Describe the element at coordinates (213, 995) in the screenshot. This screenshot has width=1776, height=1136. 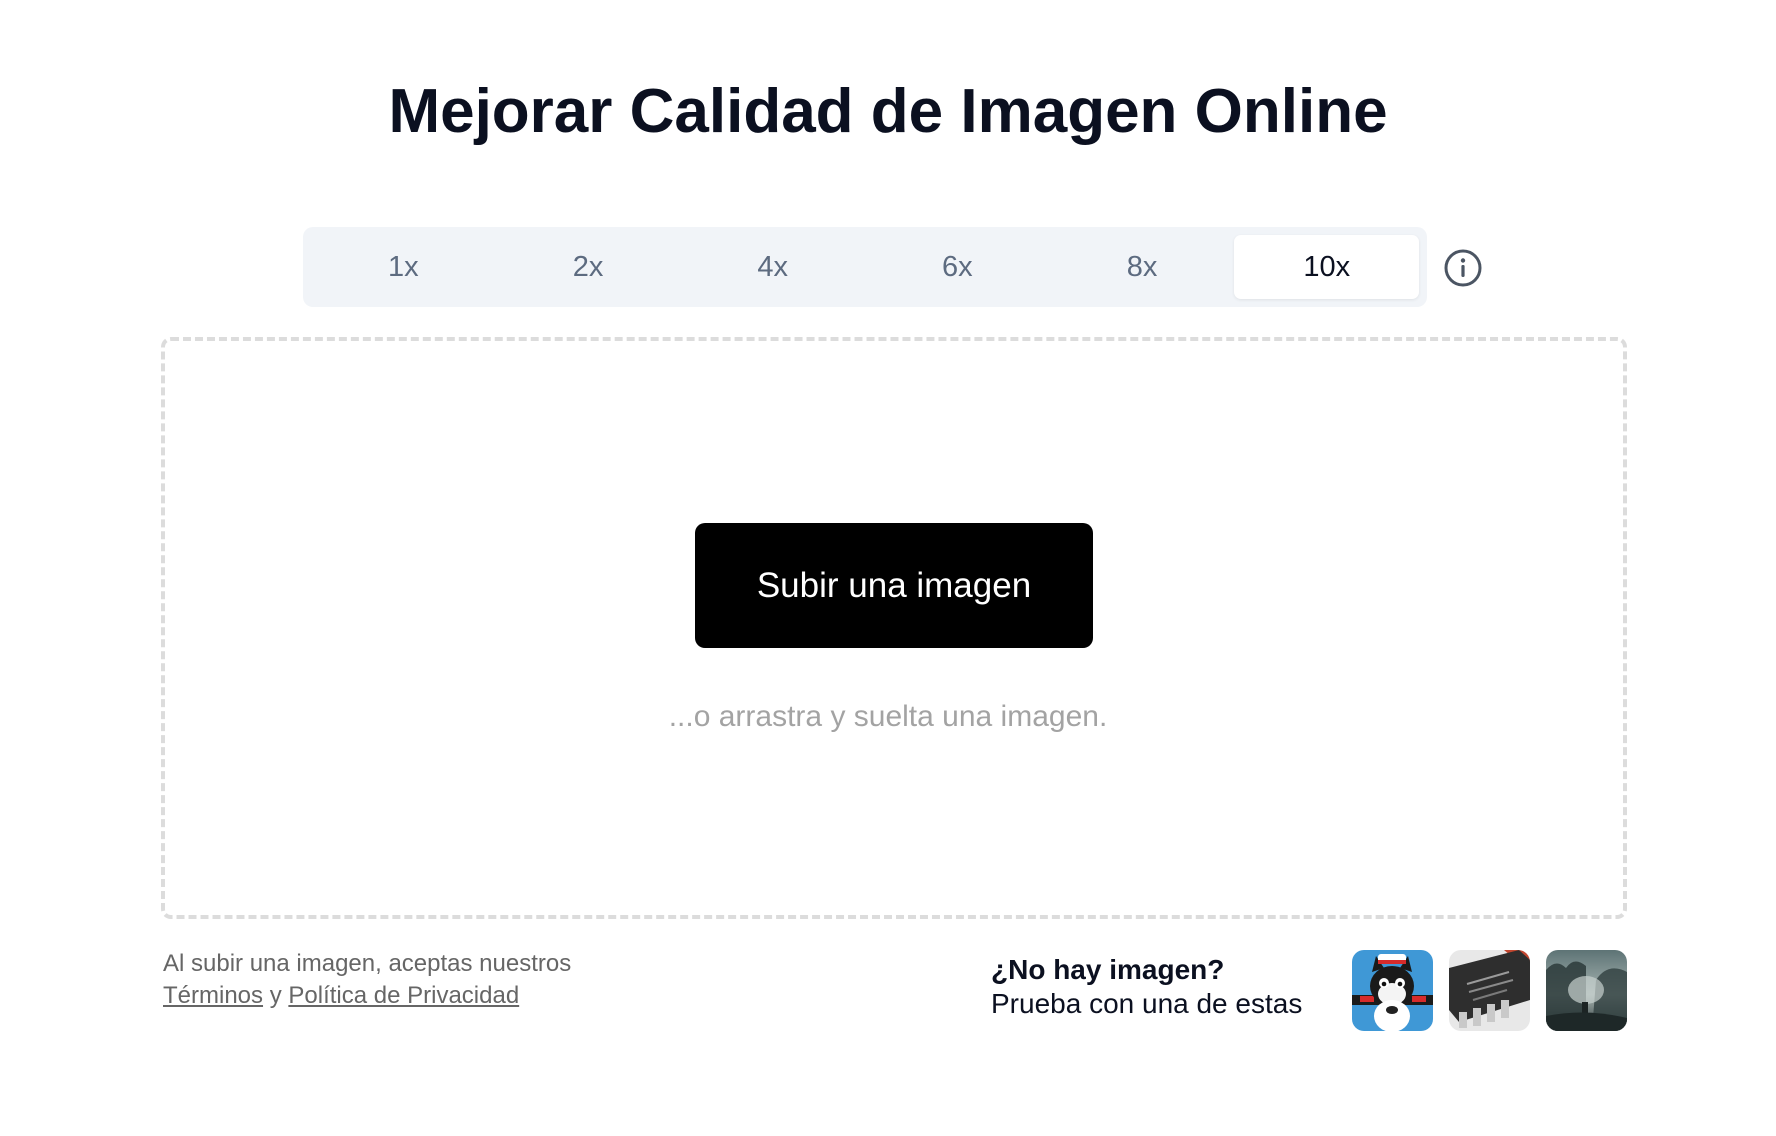
I see `terms-link: Términos` at that location.